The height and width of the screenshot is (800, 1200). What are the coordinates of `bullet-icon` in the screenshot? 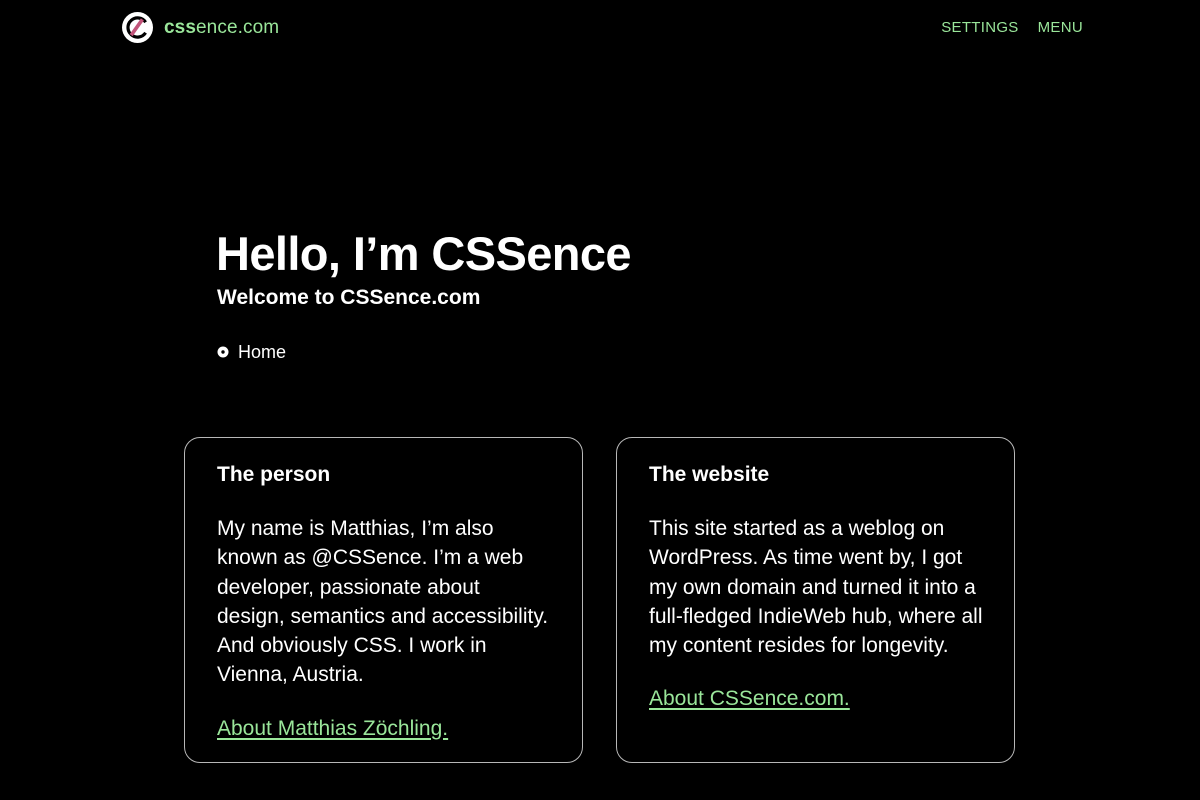 It's located at (223, 352).